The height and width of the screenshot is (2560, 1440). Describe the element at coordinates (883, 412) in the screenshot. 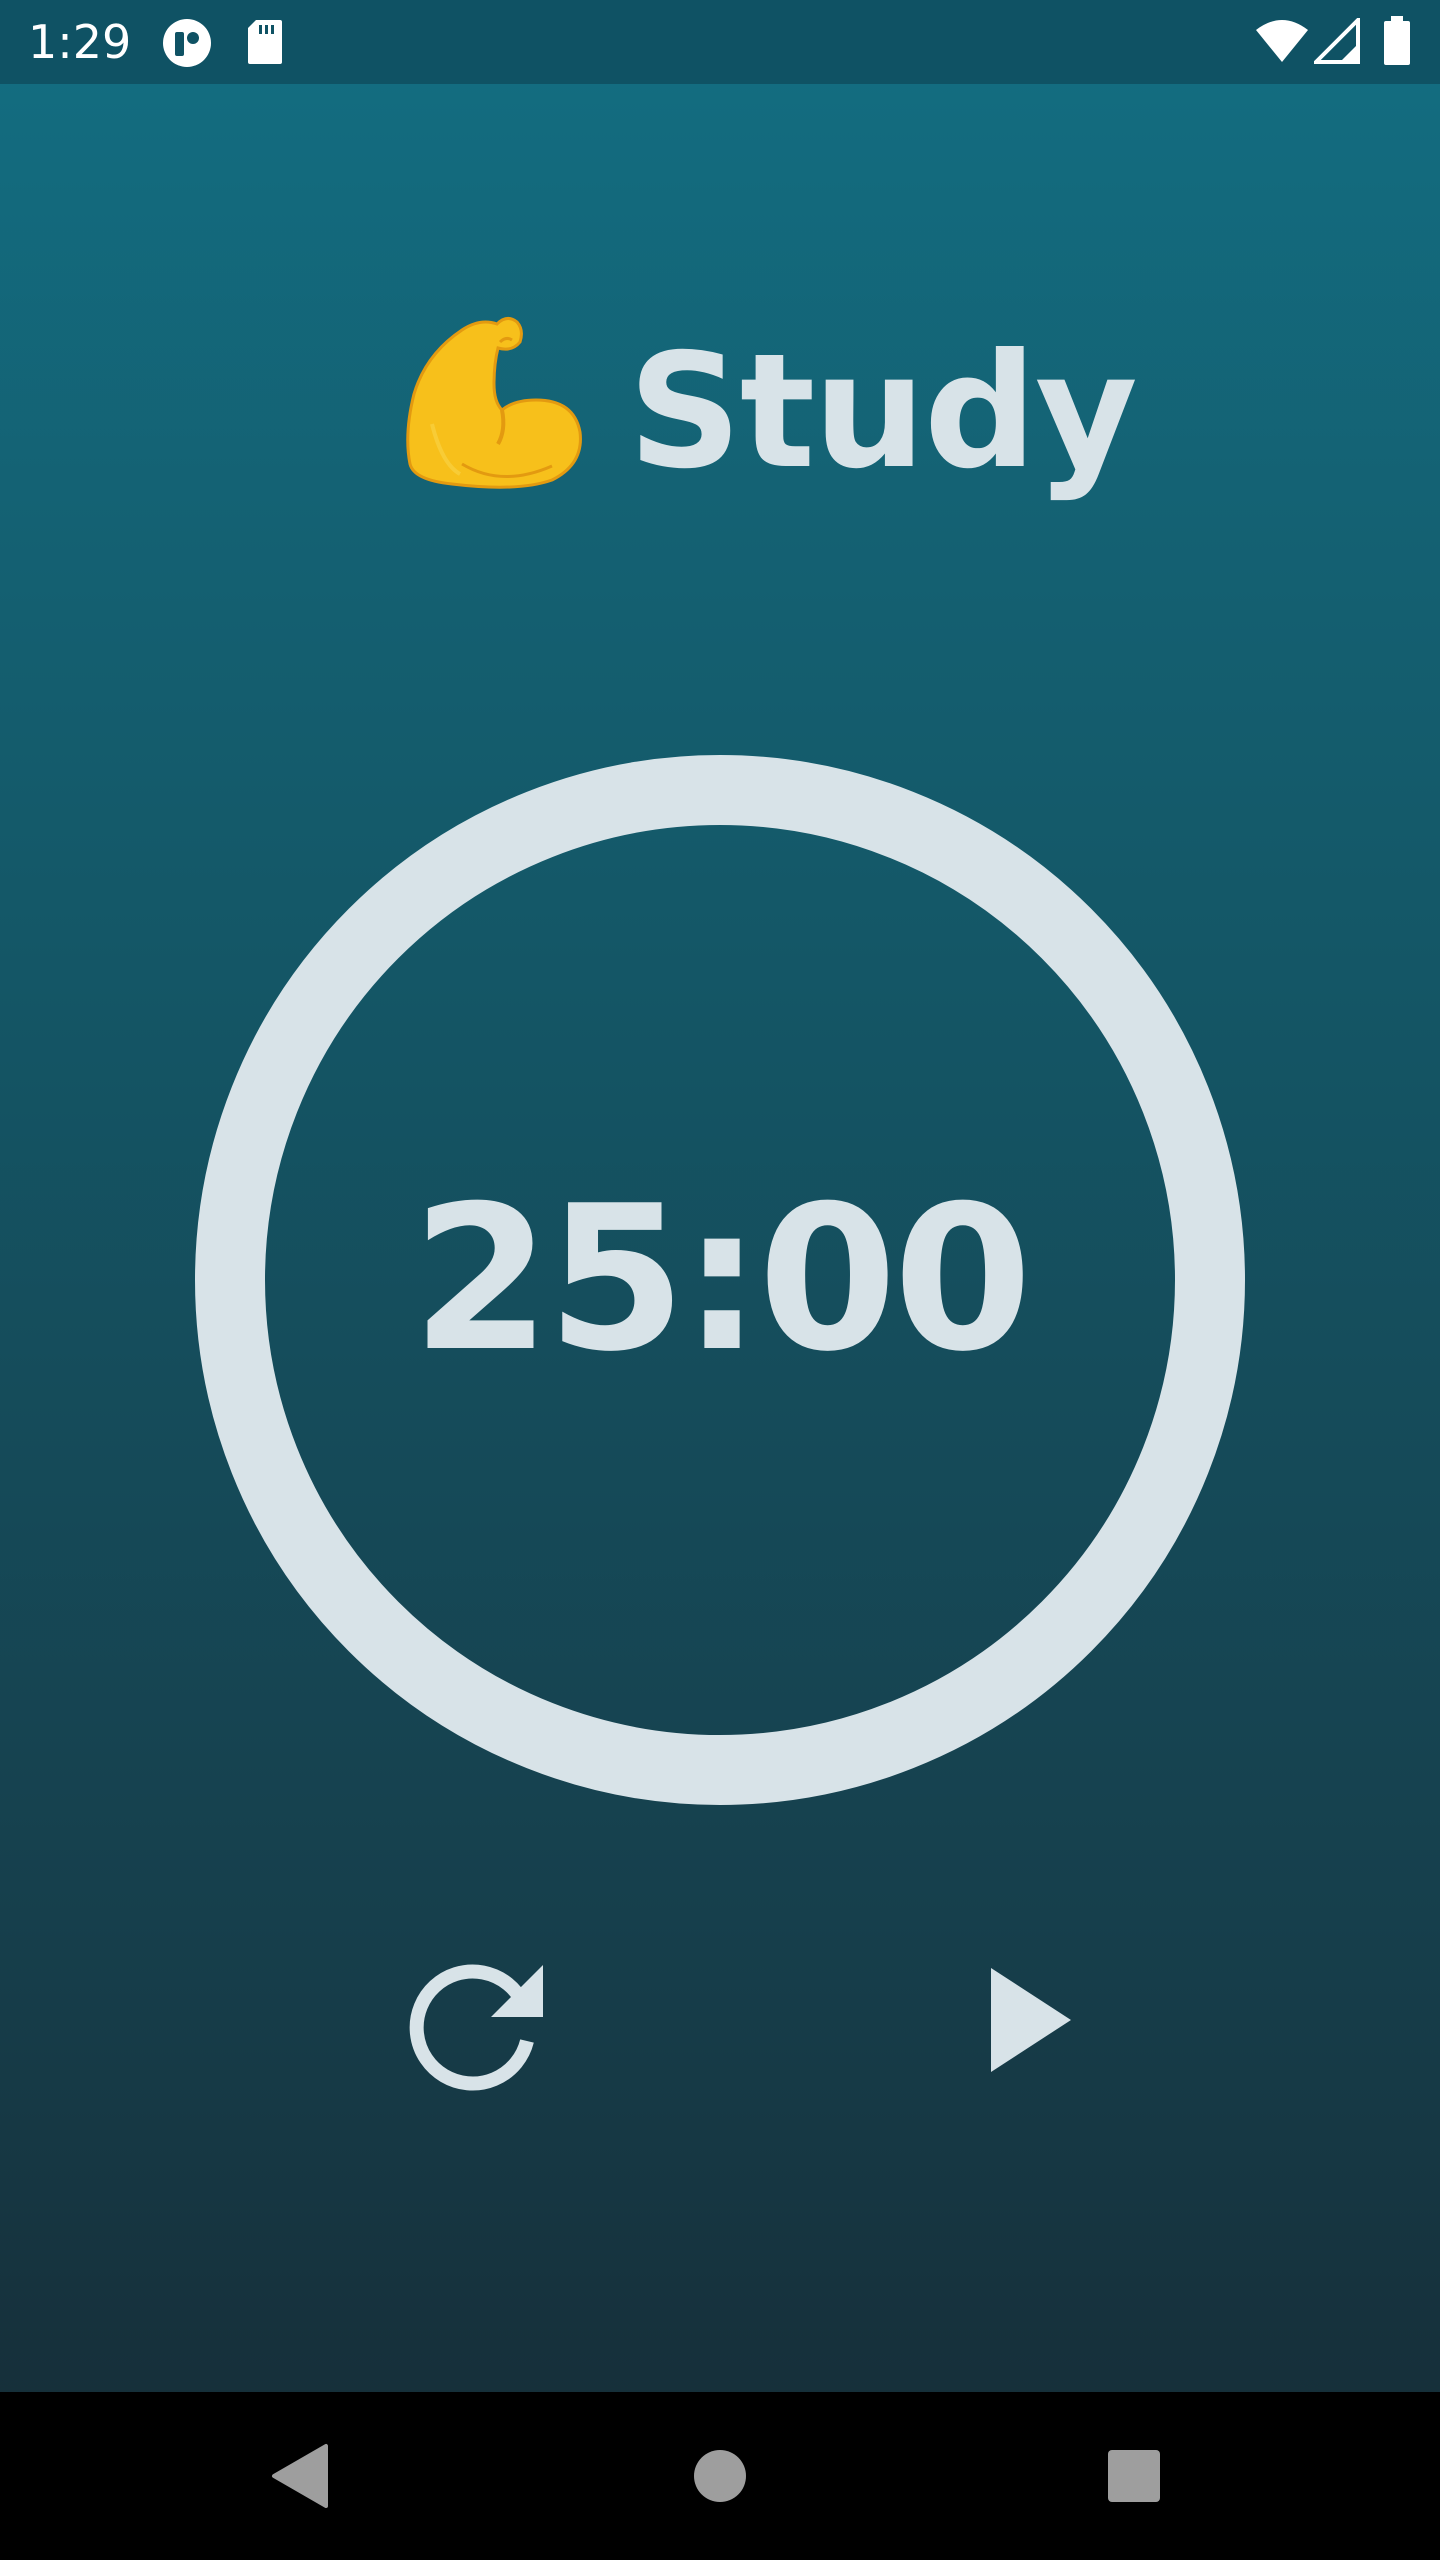

I see `page-title: Study` at that location.